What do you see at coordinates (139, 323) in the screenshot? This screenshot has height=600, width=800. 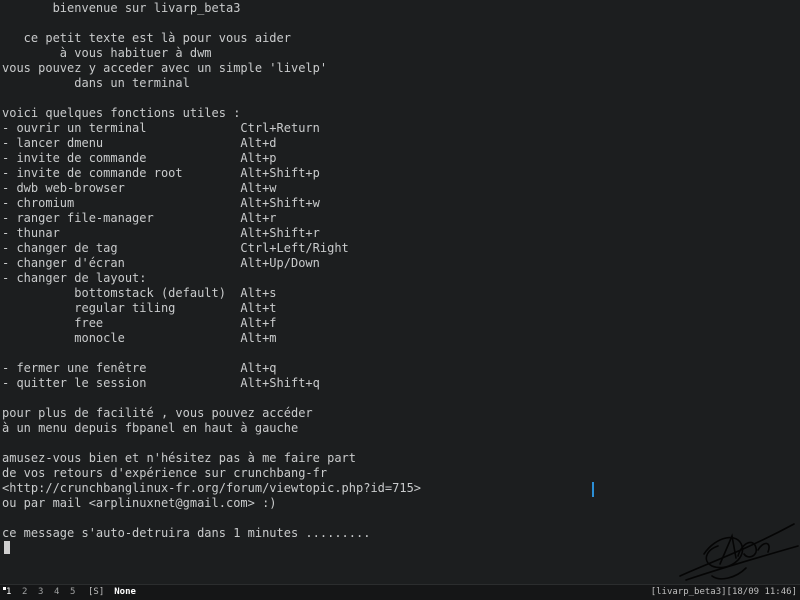 I see `terminal-line: free Alt+f` at bounding box center [139, 323].